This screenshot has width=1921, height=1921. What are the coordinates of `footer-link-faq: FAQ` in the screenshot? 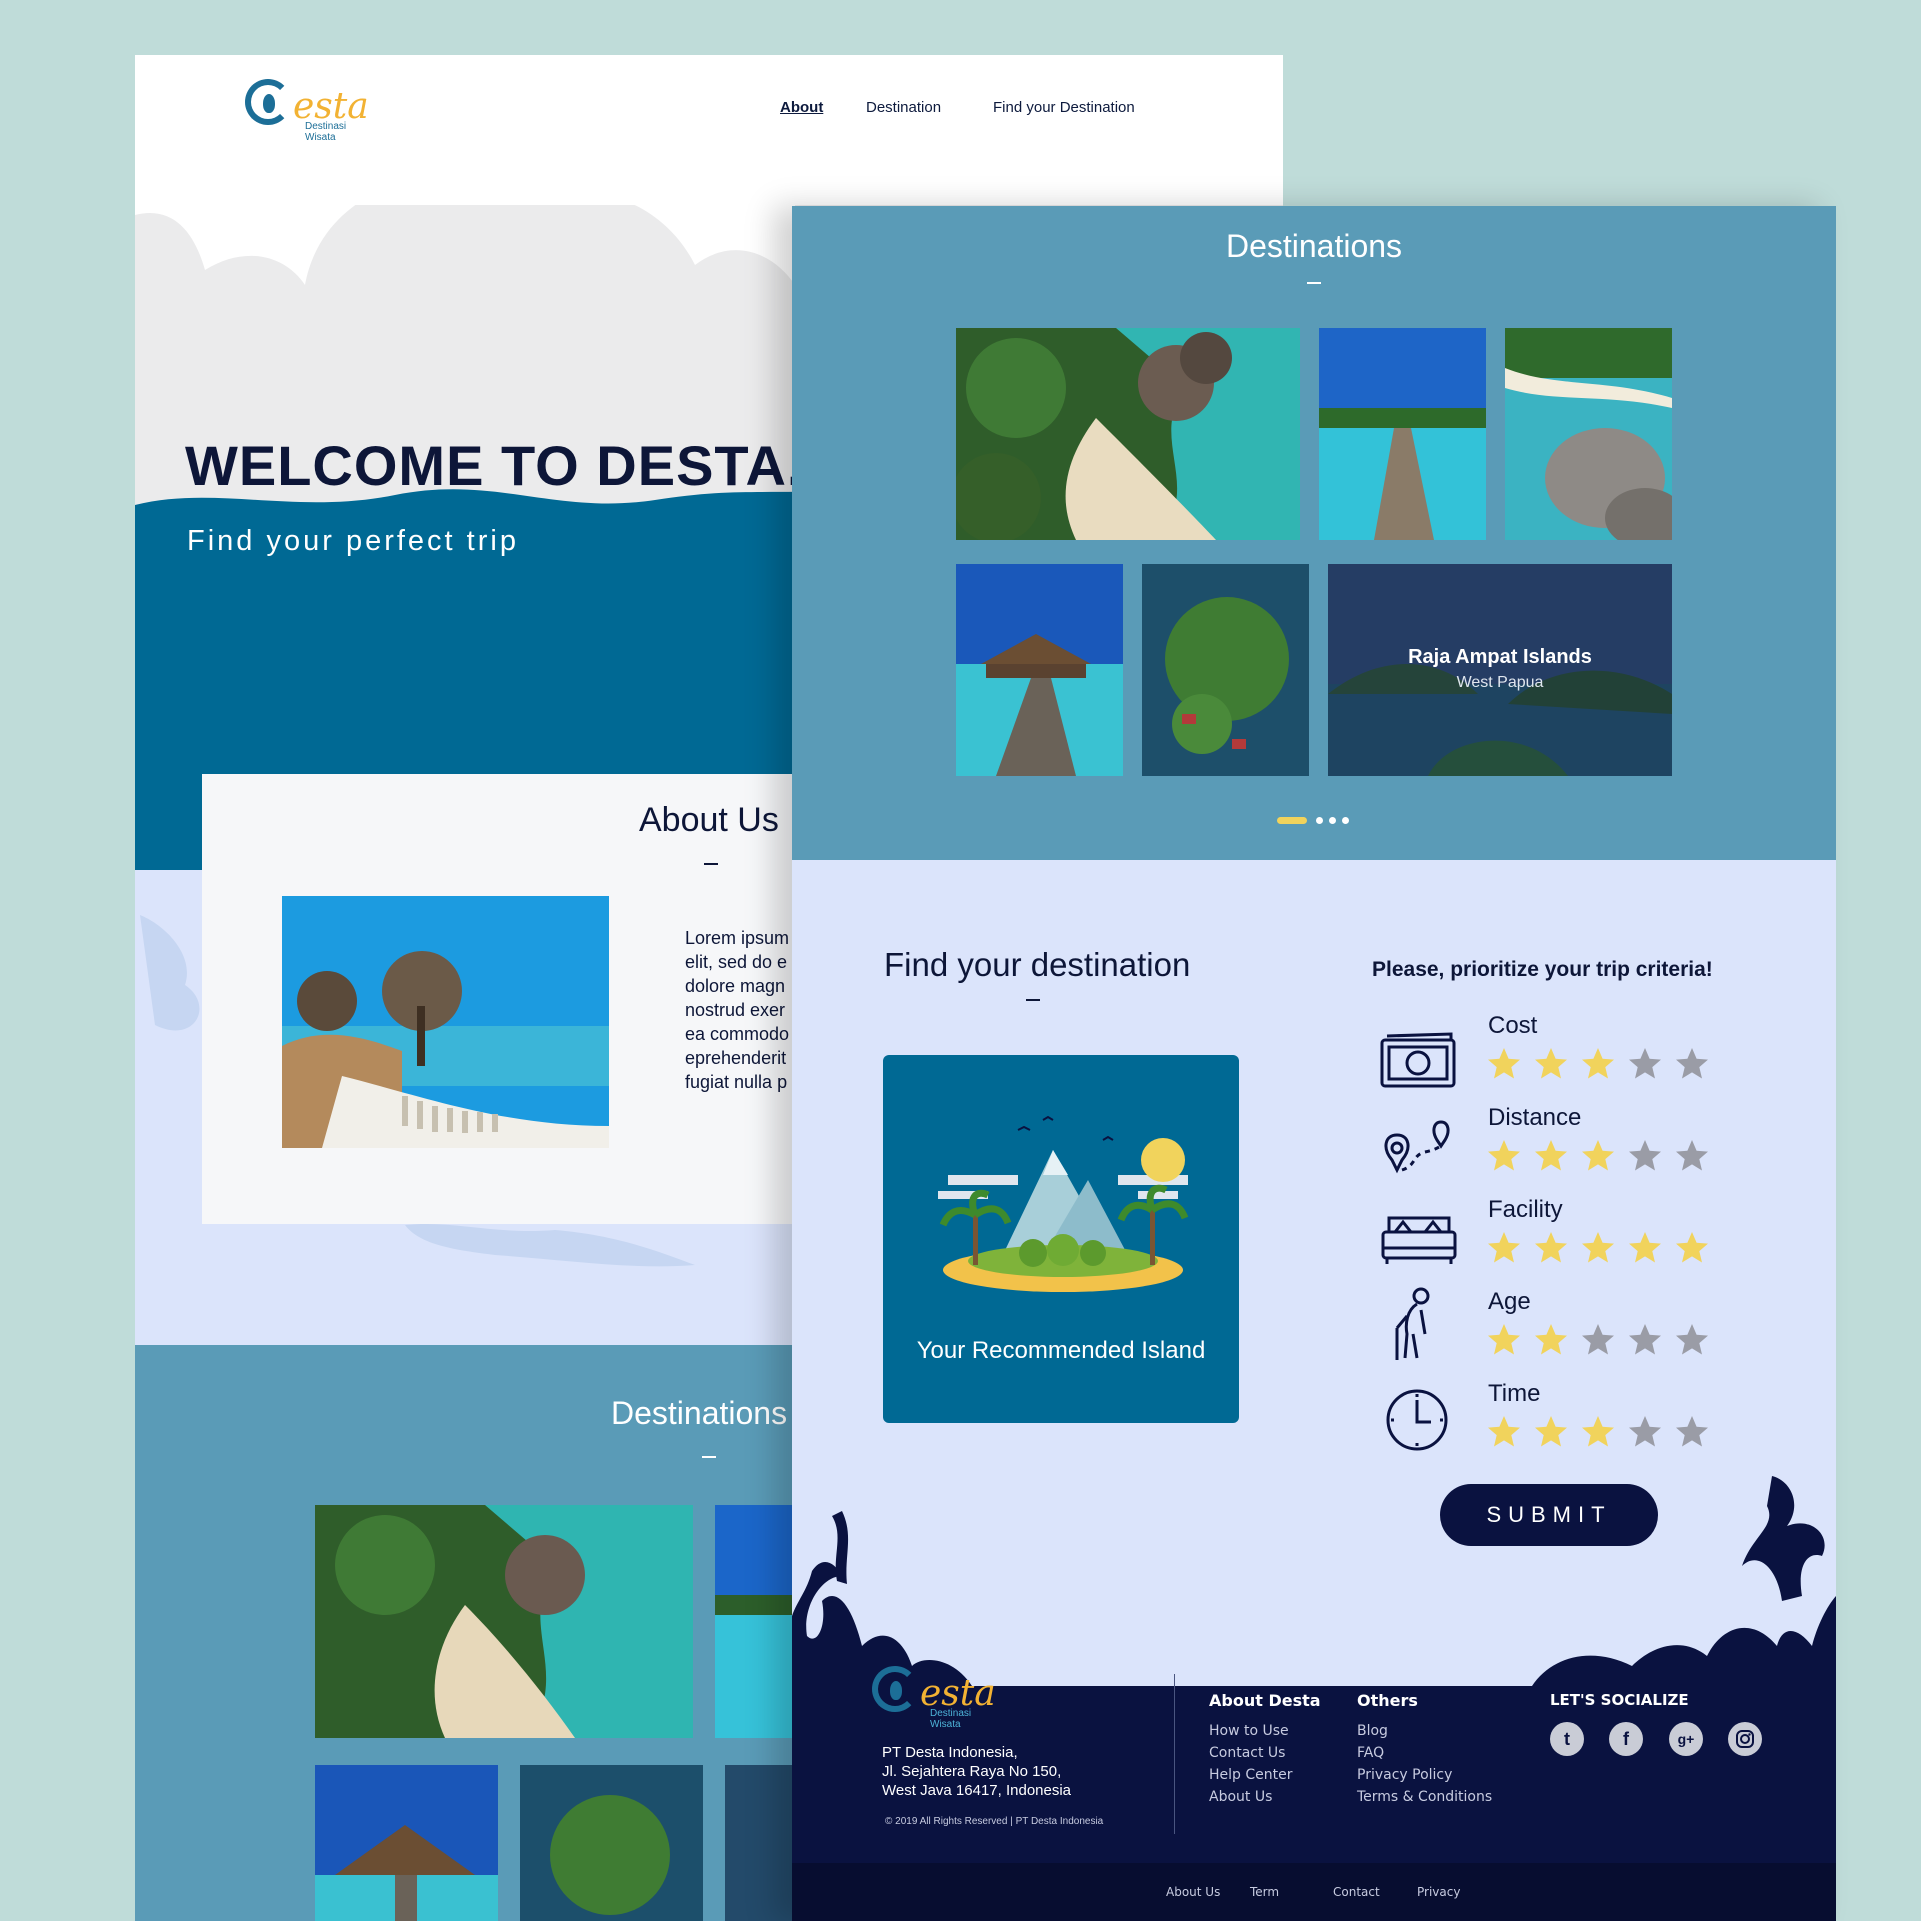 It's located at (1424, 1753).